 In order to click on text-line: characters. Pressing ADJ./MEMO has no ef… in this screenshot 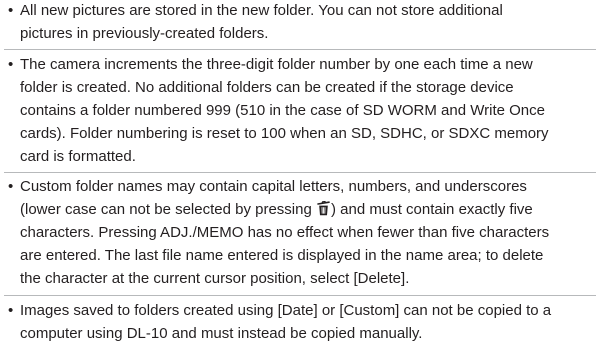, I will do `click(285, 232)`.